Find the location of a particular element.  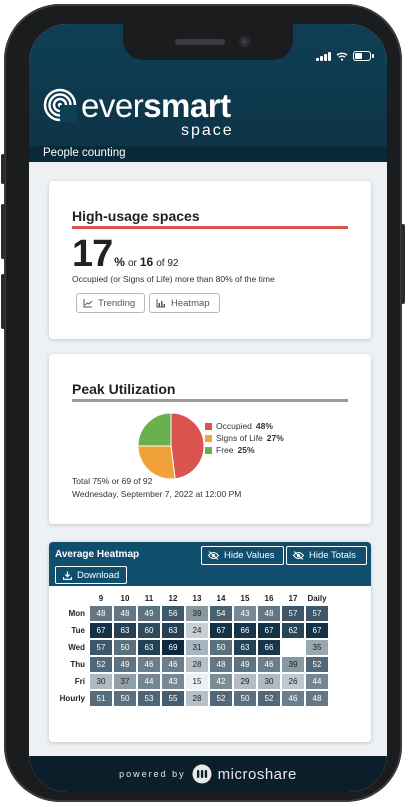

eversmart-logo: eversmart is located at coordinates (137, 105).